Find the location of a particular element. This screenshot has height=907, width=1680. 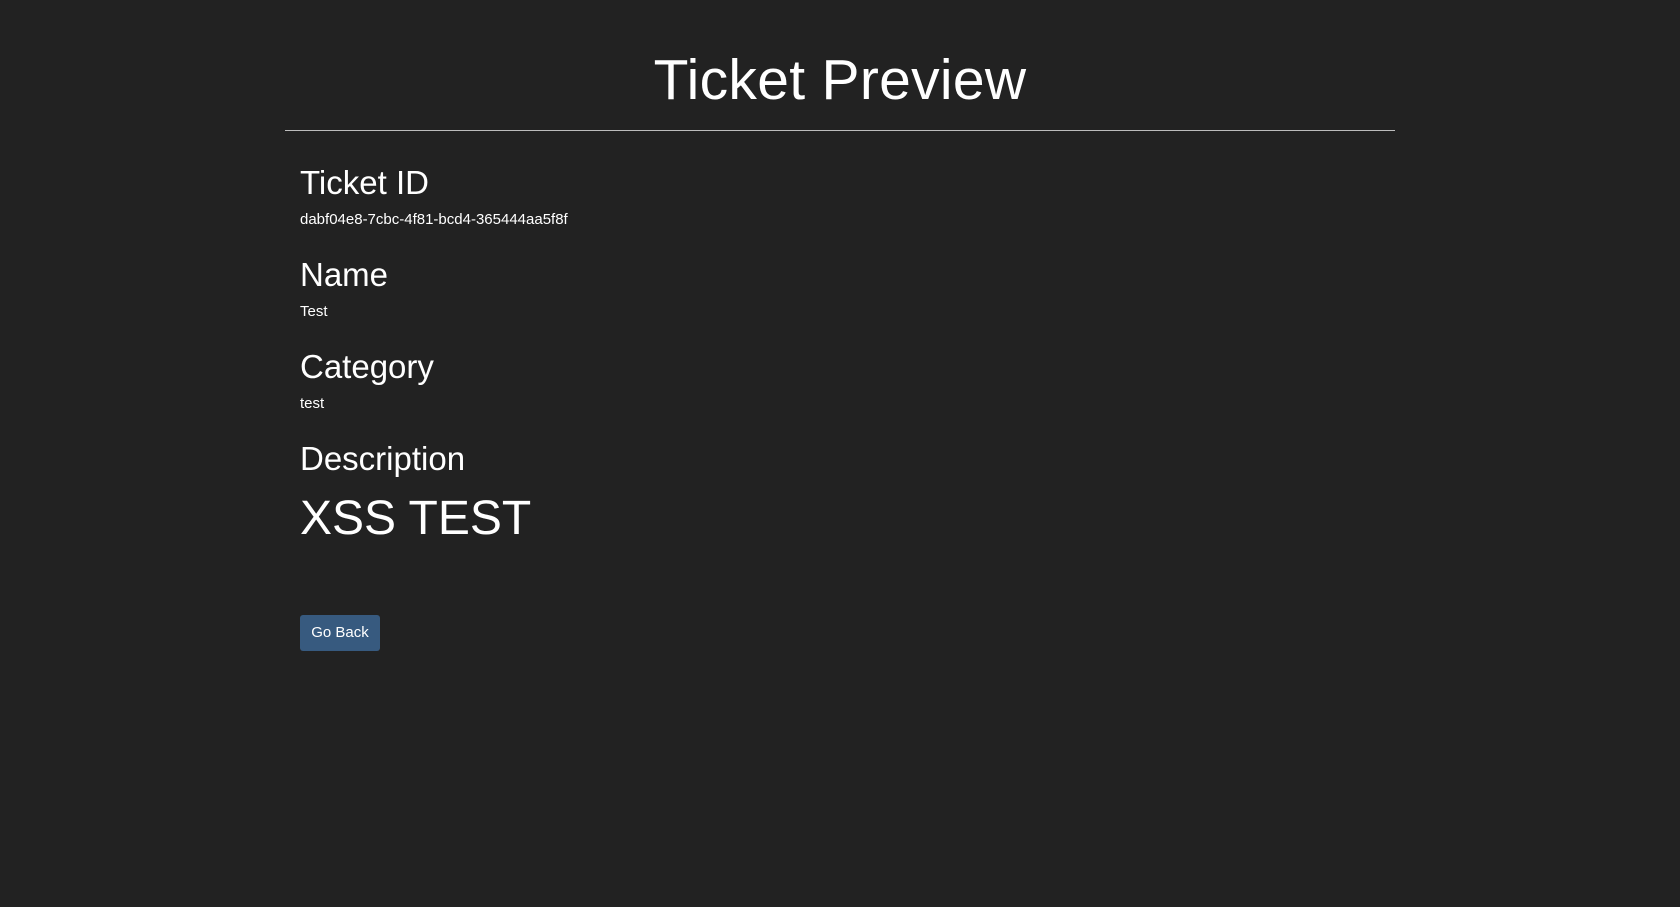

category-section: Category test is located at coordinates (367, 380).